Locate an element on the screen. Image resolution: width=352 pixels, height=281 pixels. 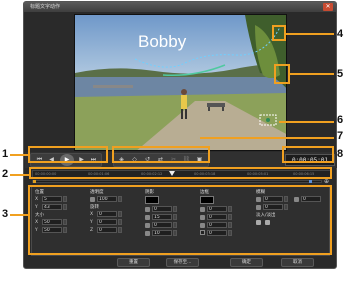
reset-button: 重置 is located at coordinates (133, 262).